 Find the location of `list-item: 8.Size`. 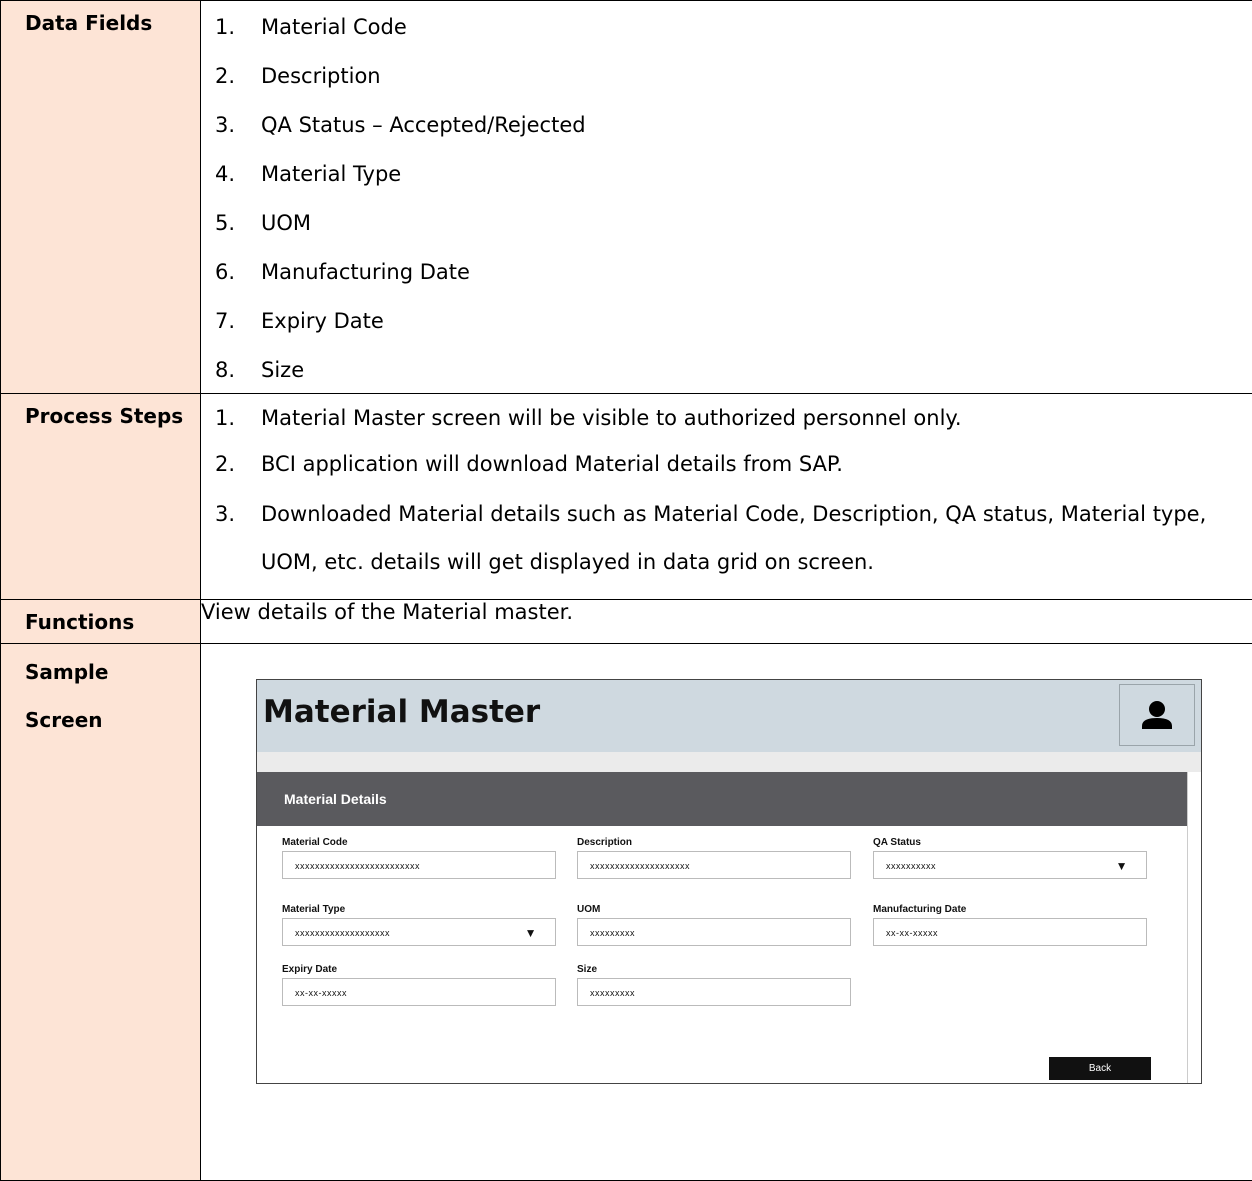

list-item: 8.Size is located at coordinates (726, 368).